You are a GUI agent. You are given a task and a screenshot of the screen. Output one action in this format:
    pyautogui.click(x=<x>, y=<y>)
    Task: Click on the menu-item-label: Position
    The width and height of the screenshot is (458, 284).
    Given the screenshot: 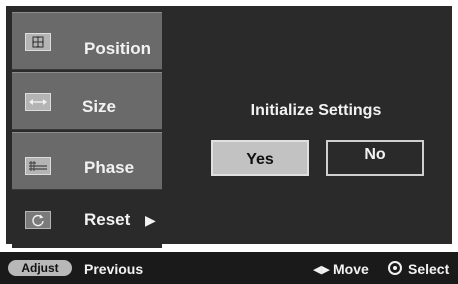 What is the action you would take?
    pyautogui.click(x=118, y=48)
    